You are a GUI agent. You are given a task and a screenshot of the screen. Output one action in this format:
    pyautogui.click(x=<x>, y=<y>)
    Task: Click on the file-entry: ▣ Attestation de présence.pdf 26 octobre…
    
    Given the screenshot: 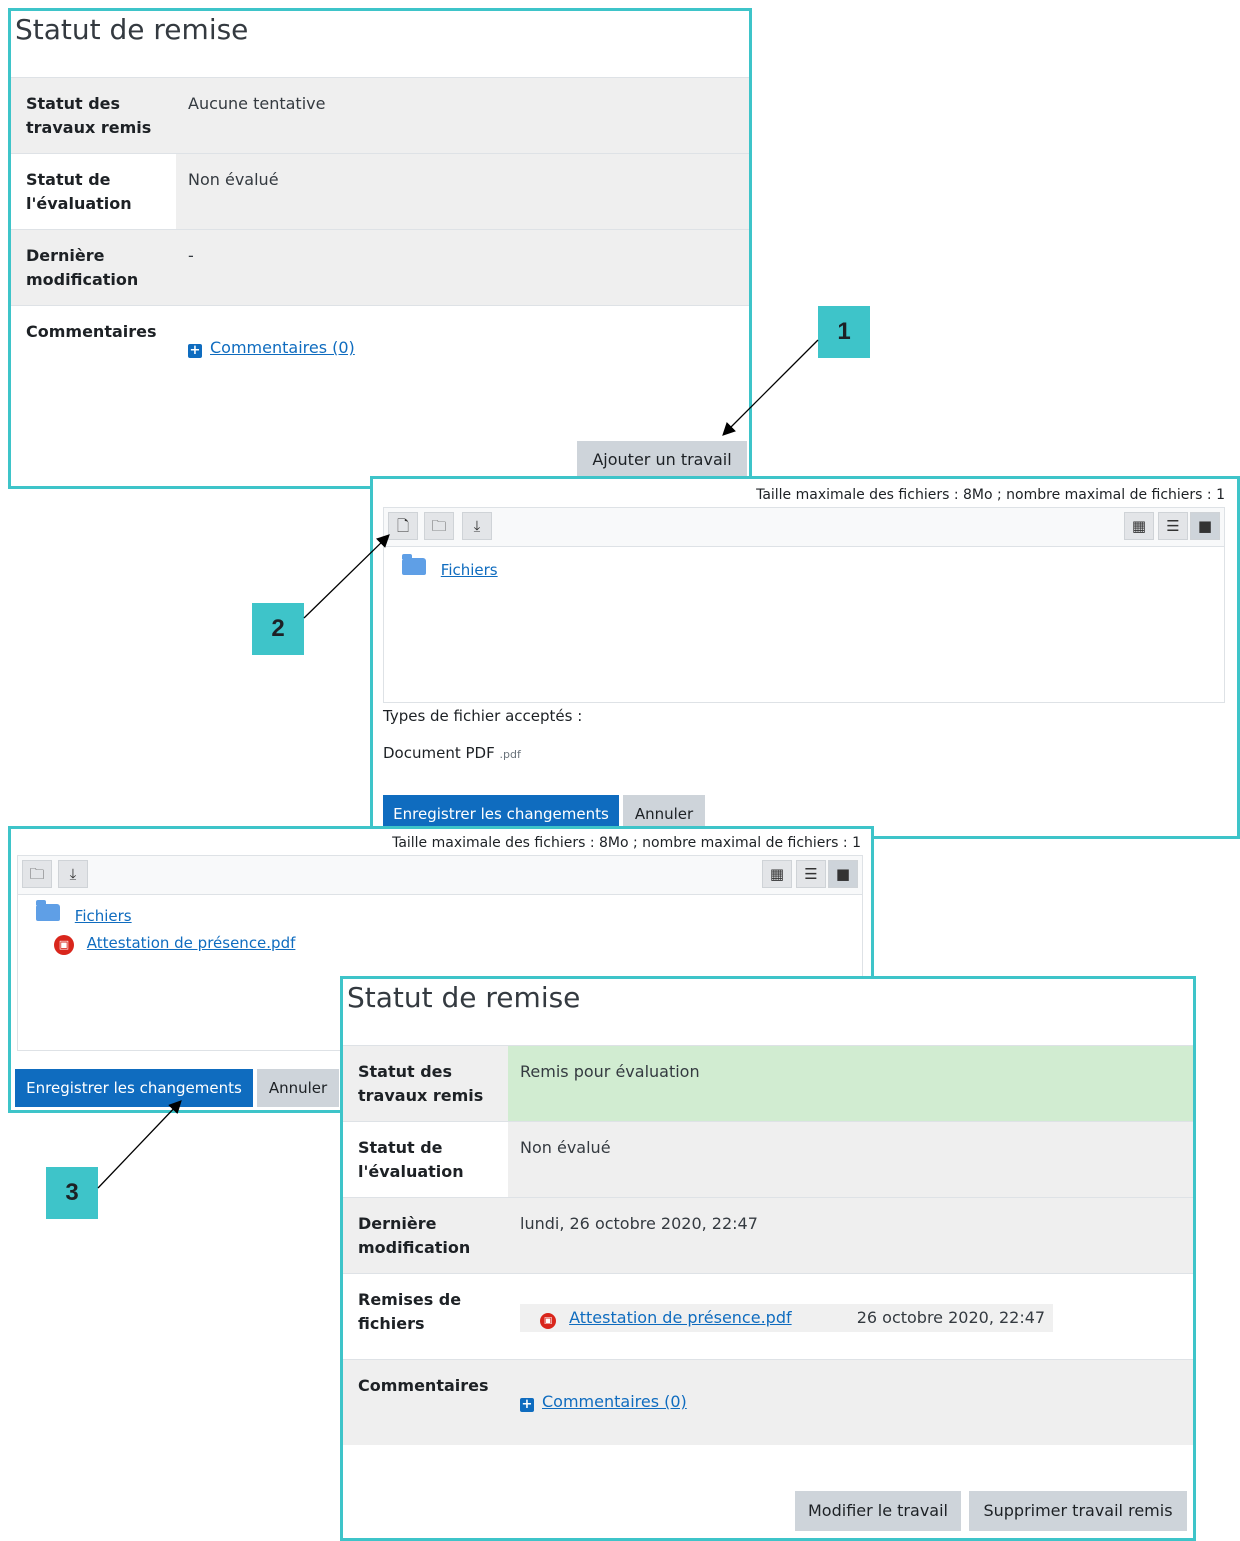 What is the action you would take?
    pyautogui.click(x=787, y=1318)
    